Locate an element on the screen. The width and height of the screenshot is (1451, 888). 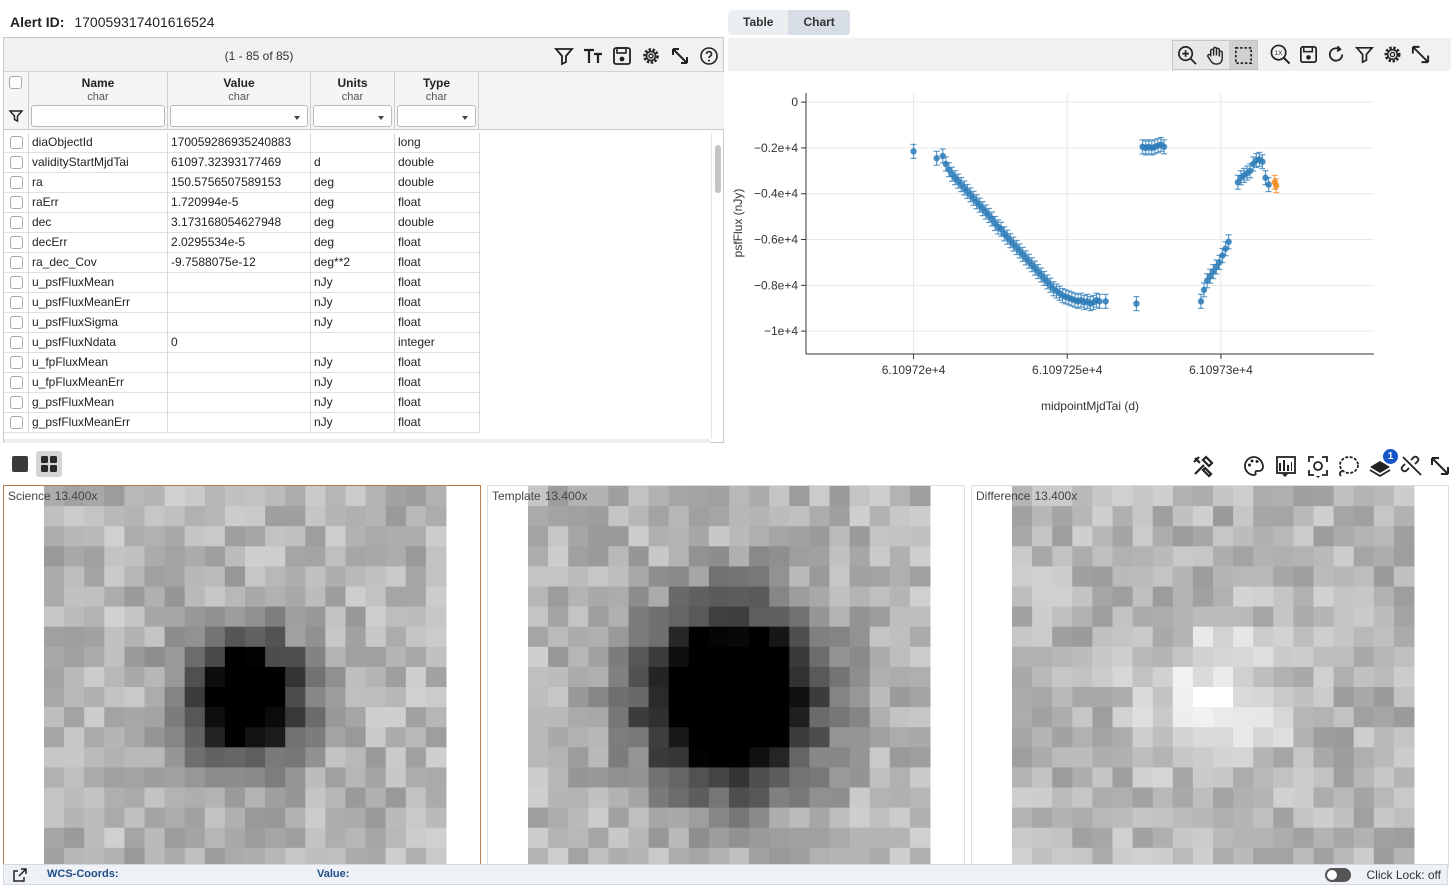
table-row: u_psfFluxMeanErr nJy float is located at coordinates (242, 303).